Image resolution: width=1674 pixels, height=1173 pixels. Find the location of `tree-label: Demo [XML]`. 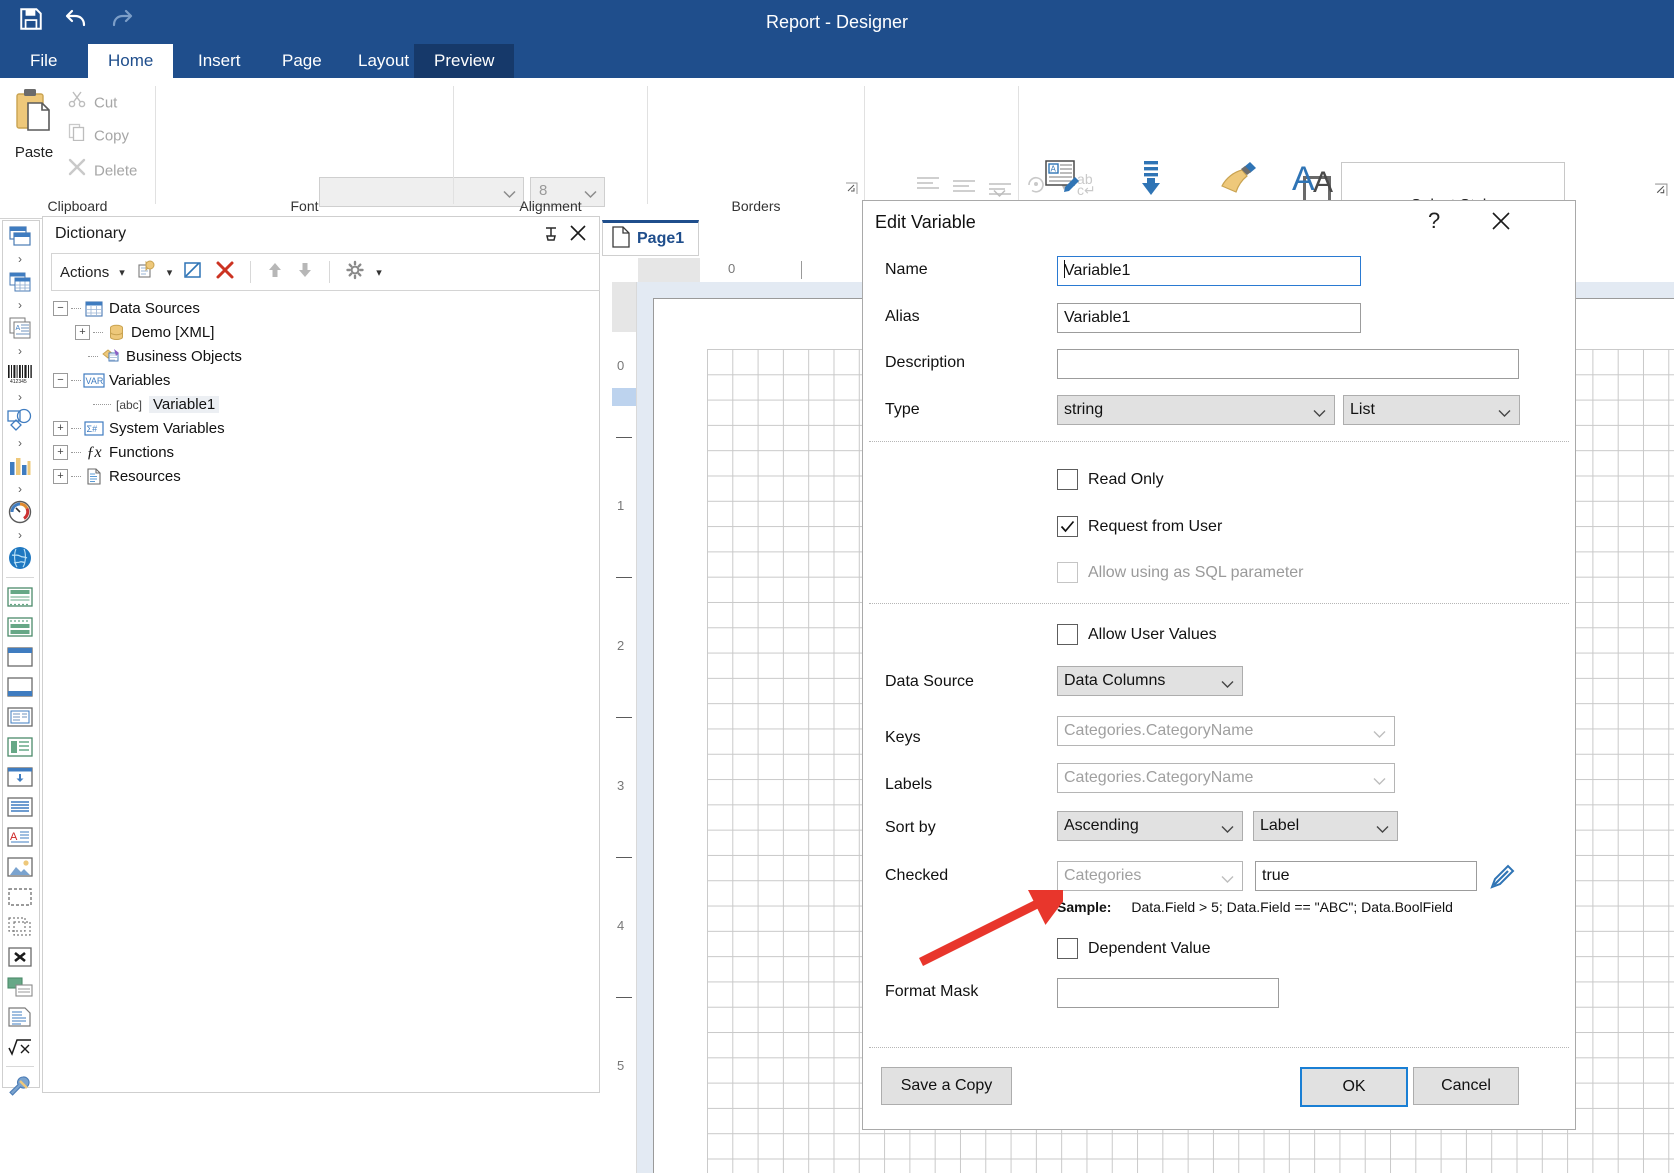

tree-label: Demo [XML] is located at coordinates (173, 332).